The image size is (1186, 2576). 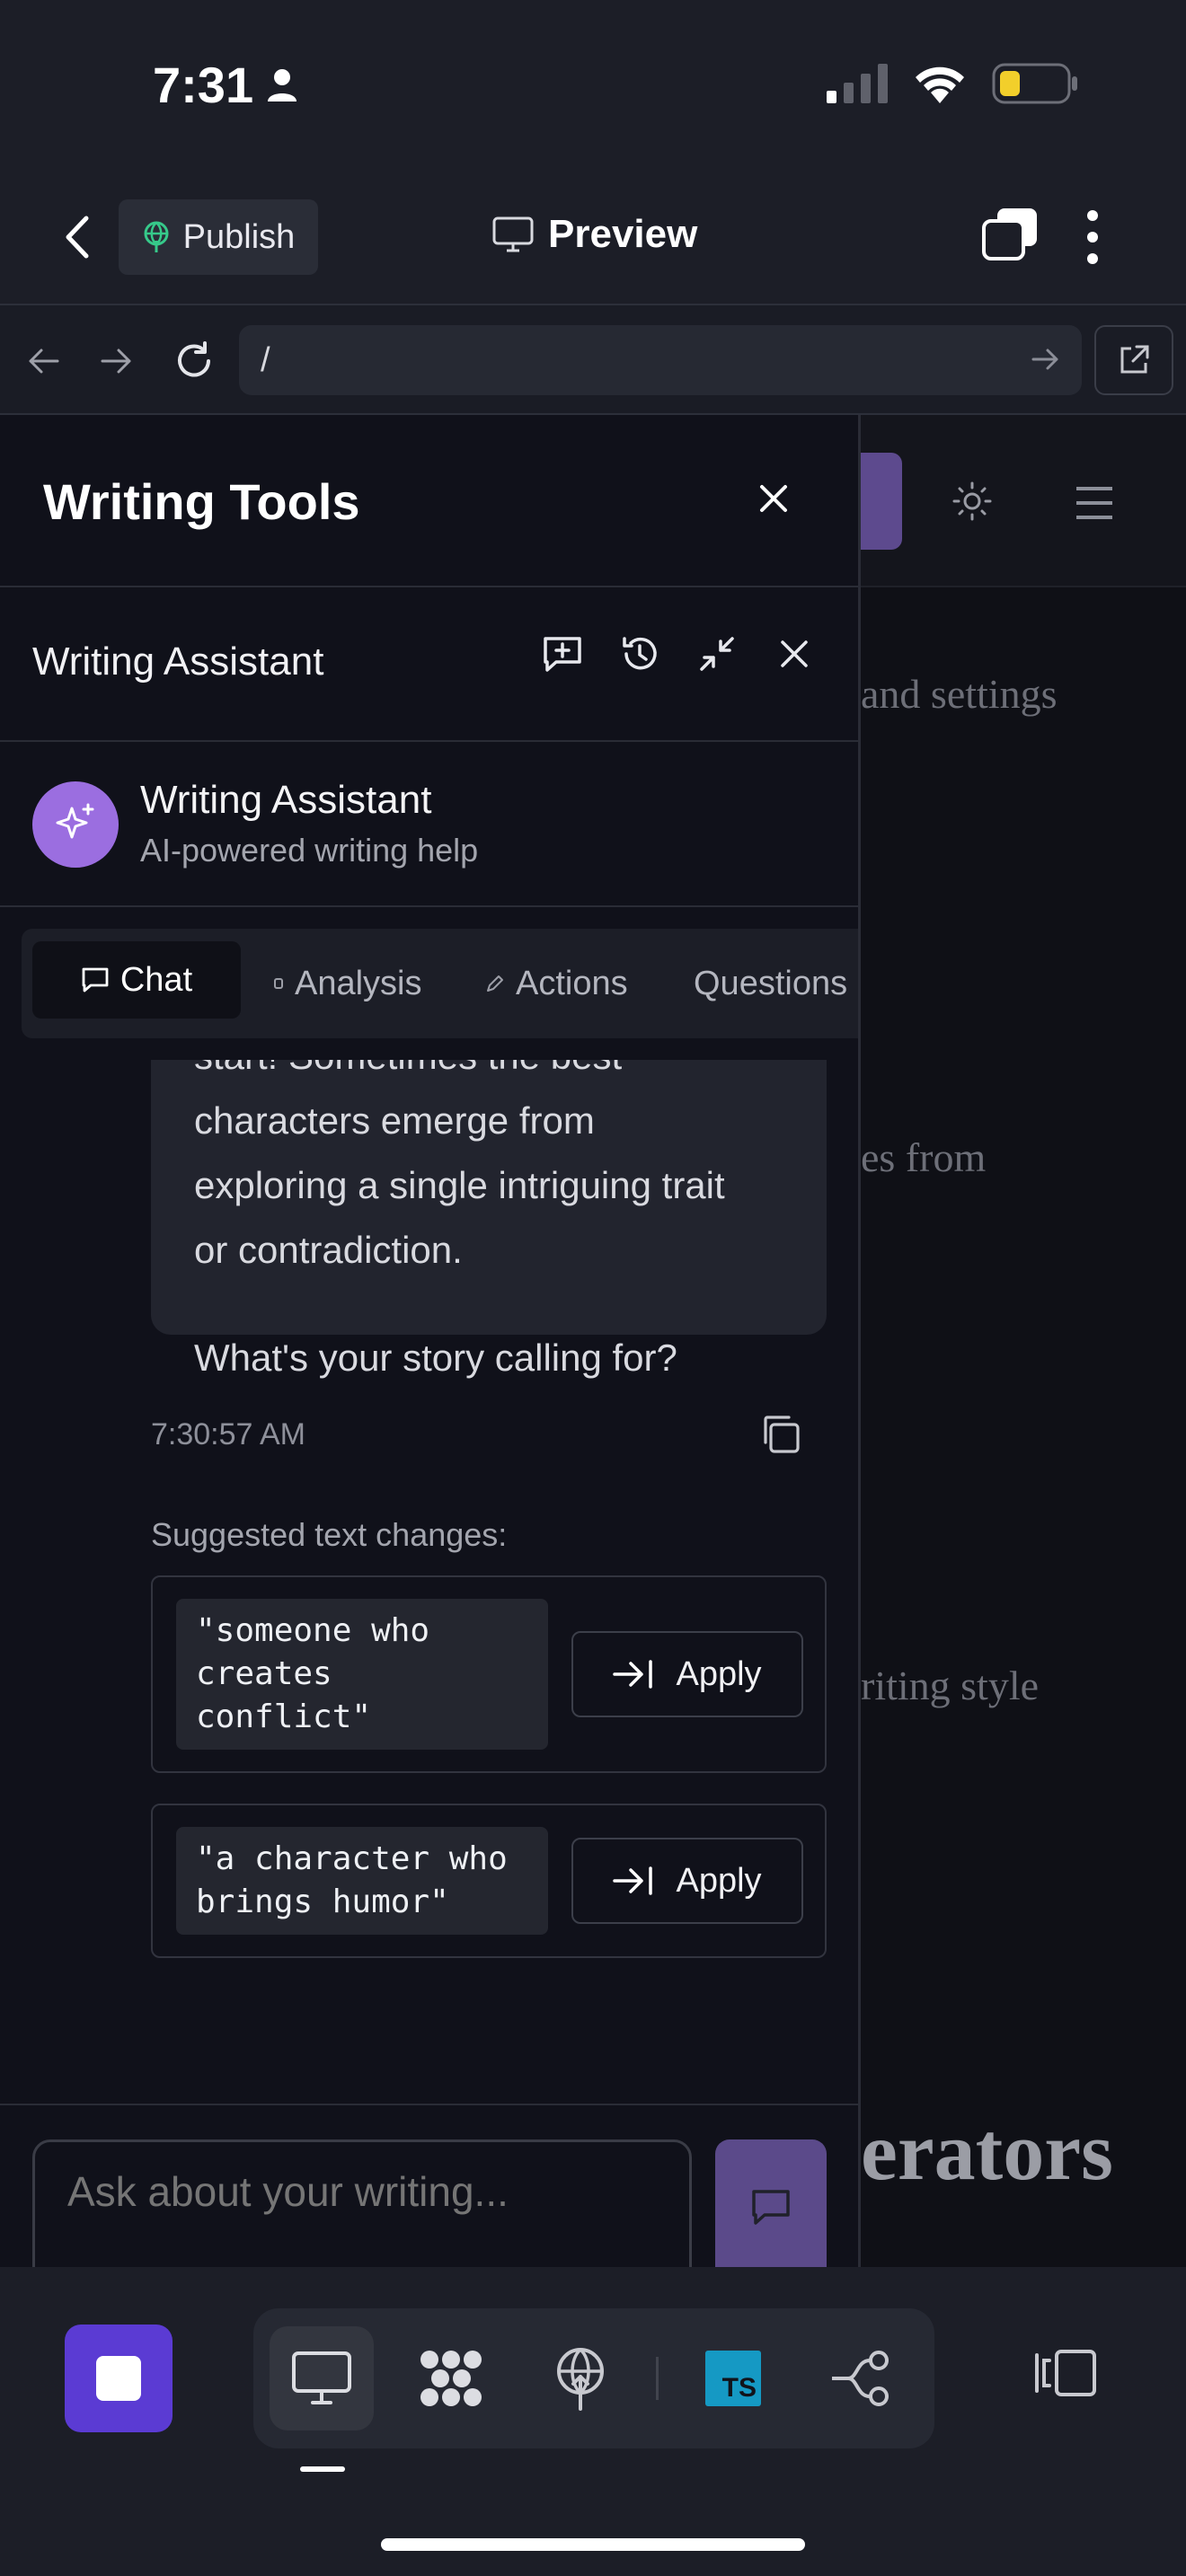 I want to click on history-button, so click(x=639, y=653).